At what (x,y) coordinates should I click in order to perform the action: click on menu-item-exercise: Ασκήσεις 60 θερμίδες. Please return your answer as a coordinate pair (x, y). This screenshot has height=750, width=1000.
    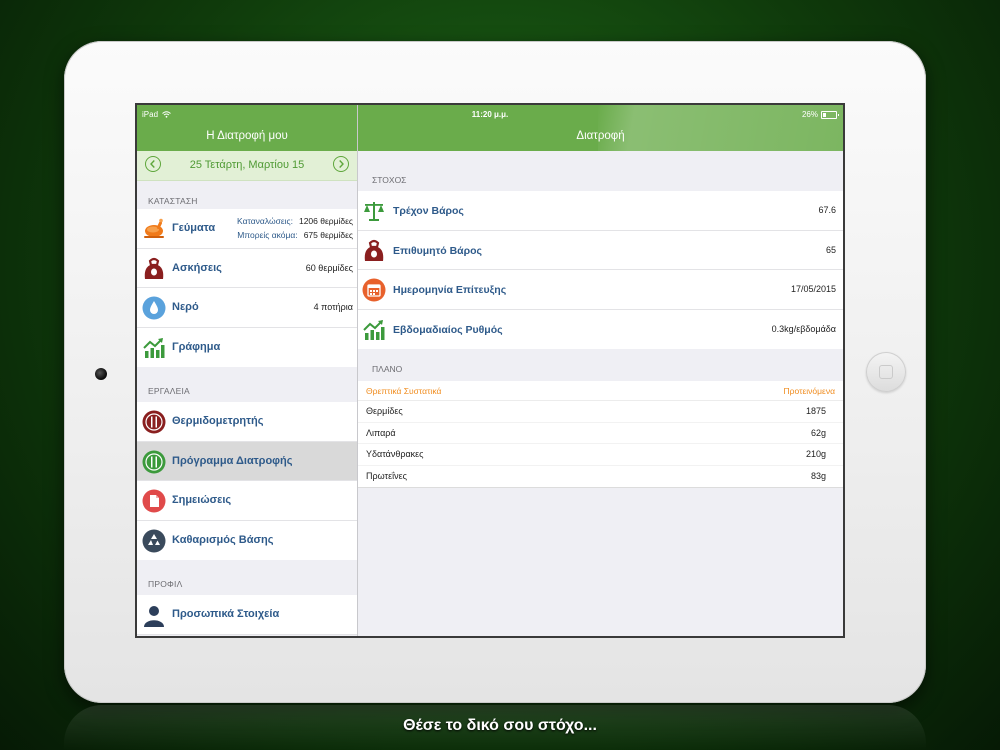
    Looking at the image, I should click on (247, 268).